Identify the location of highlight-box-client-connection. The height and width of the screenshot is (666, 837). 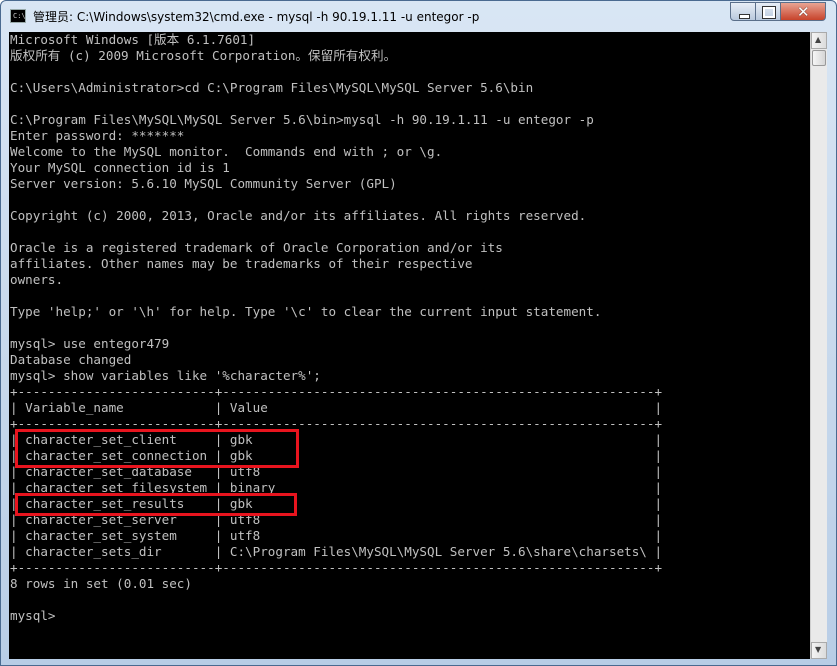
(157, 448).